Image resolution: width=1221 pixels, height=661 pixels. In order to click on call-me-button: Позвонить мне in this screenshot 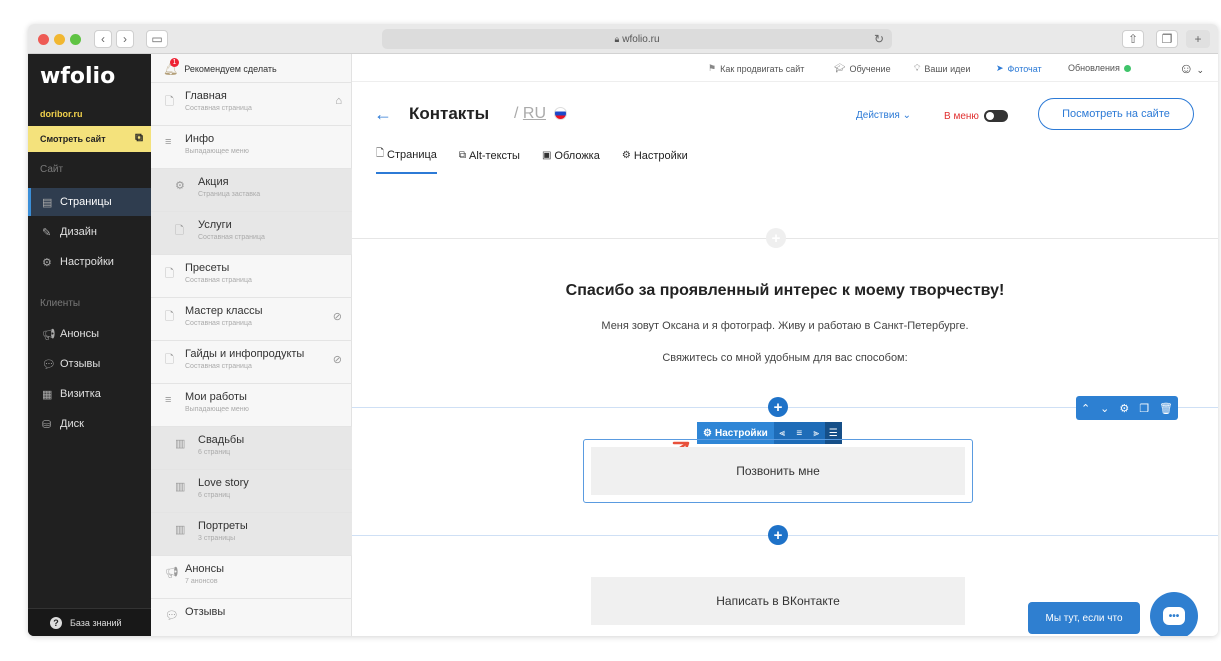, I will do `click(778, 471)`.